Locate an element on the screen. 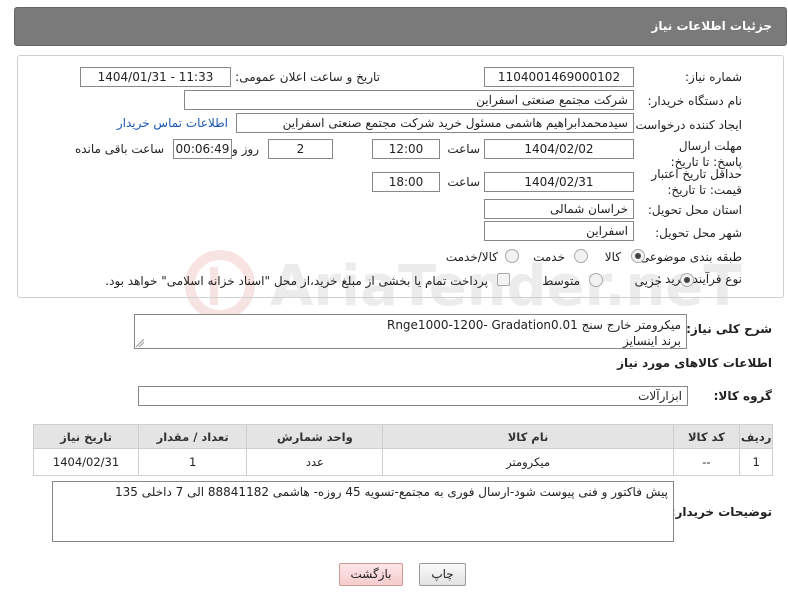 This screenshot has width=788, height=598. description-line-2: برند اینسایز is located at coordinates (651, 341).